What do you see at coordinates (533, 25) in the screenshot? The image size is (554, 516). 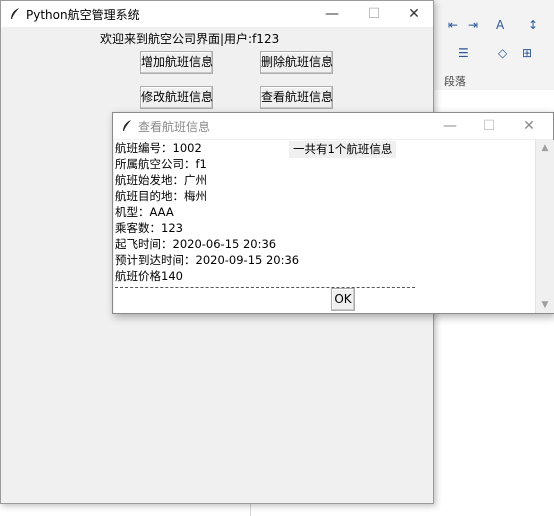 I see `sort-icon: ↕` at bounding box center [533, 25].